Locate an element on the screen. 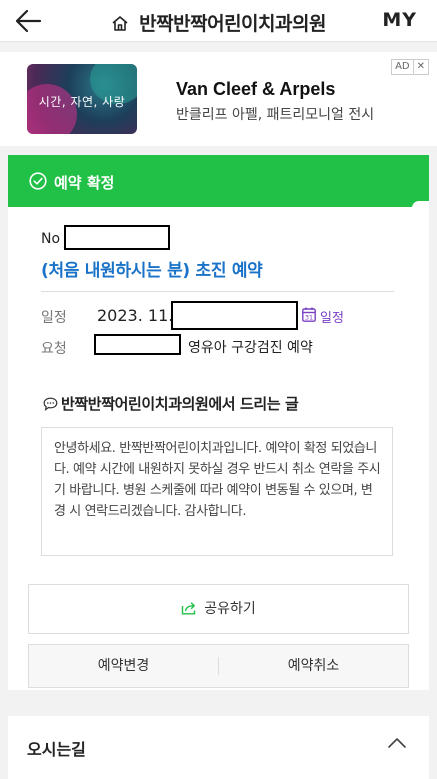  status-text: 예약 확정 is located at coordinates (84, 183).